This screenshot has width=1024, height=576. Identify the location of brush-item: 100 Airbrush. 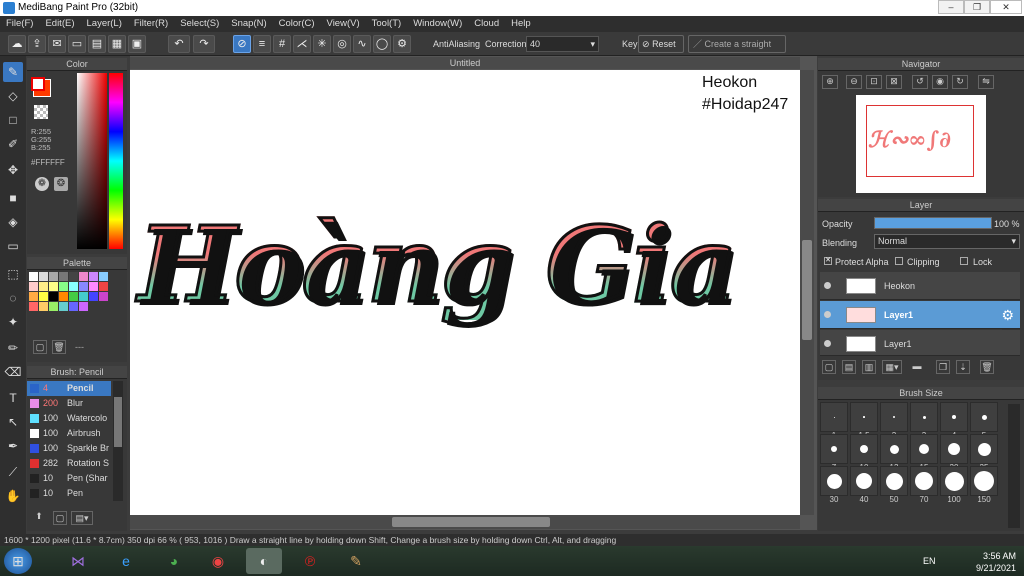
(69, 433).